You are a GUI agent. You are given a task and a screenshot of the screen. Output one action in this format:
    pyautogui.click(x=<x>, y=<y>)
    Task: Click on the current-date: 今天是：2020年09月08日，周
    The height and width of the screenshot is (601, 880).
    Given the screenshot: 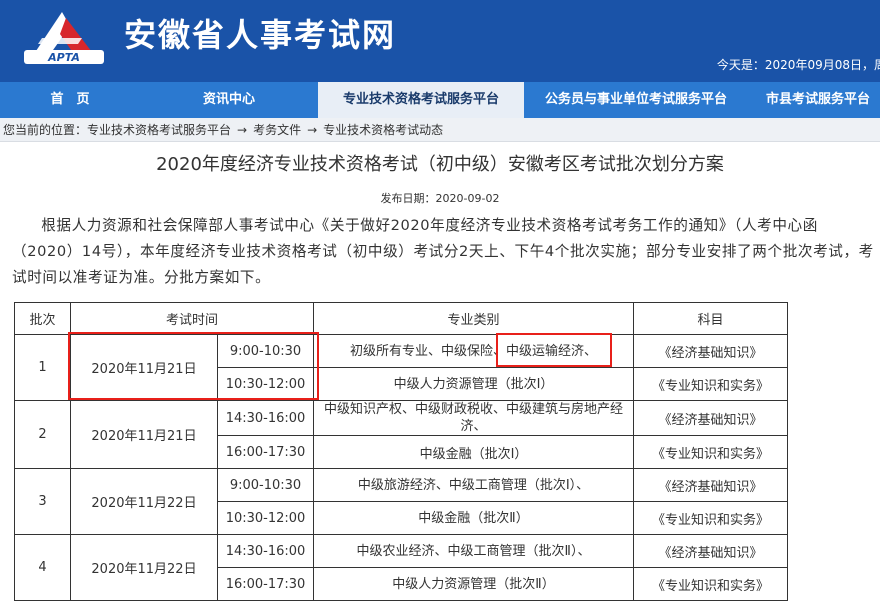 What is the action you would take?
    pyautogui.click(x=798, y=65)
    